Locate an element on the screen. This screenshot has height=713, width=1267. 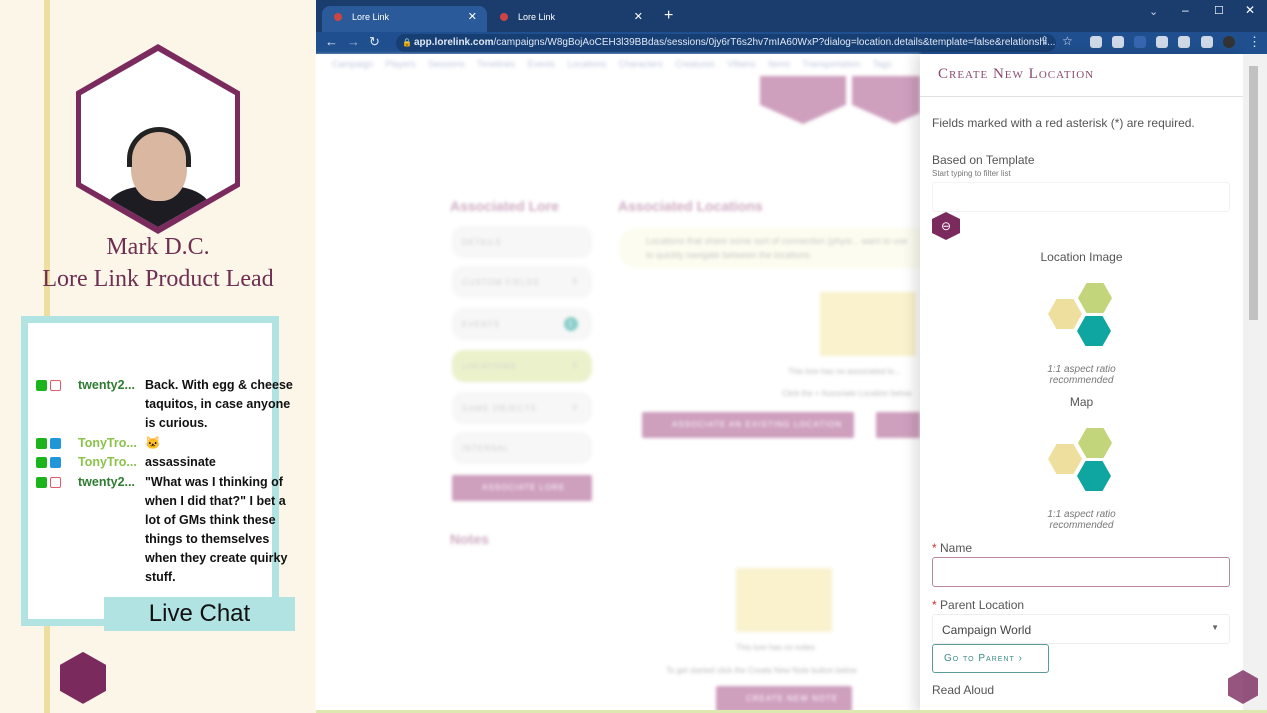
extensions-puzzle-icon is located at coordinates (1184, 42).